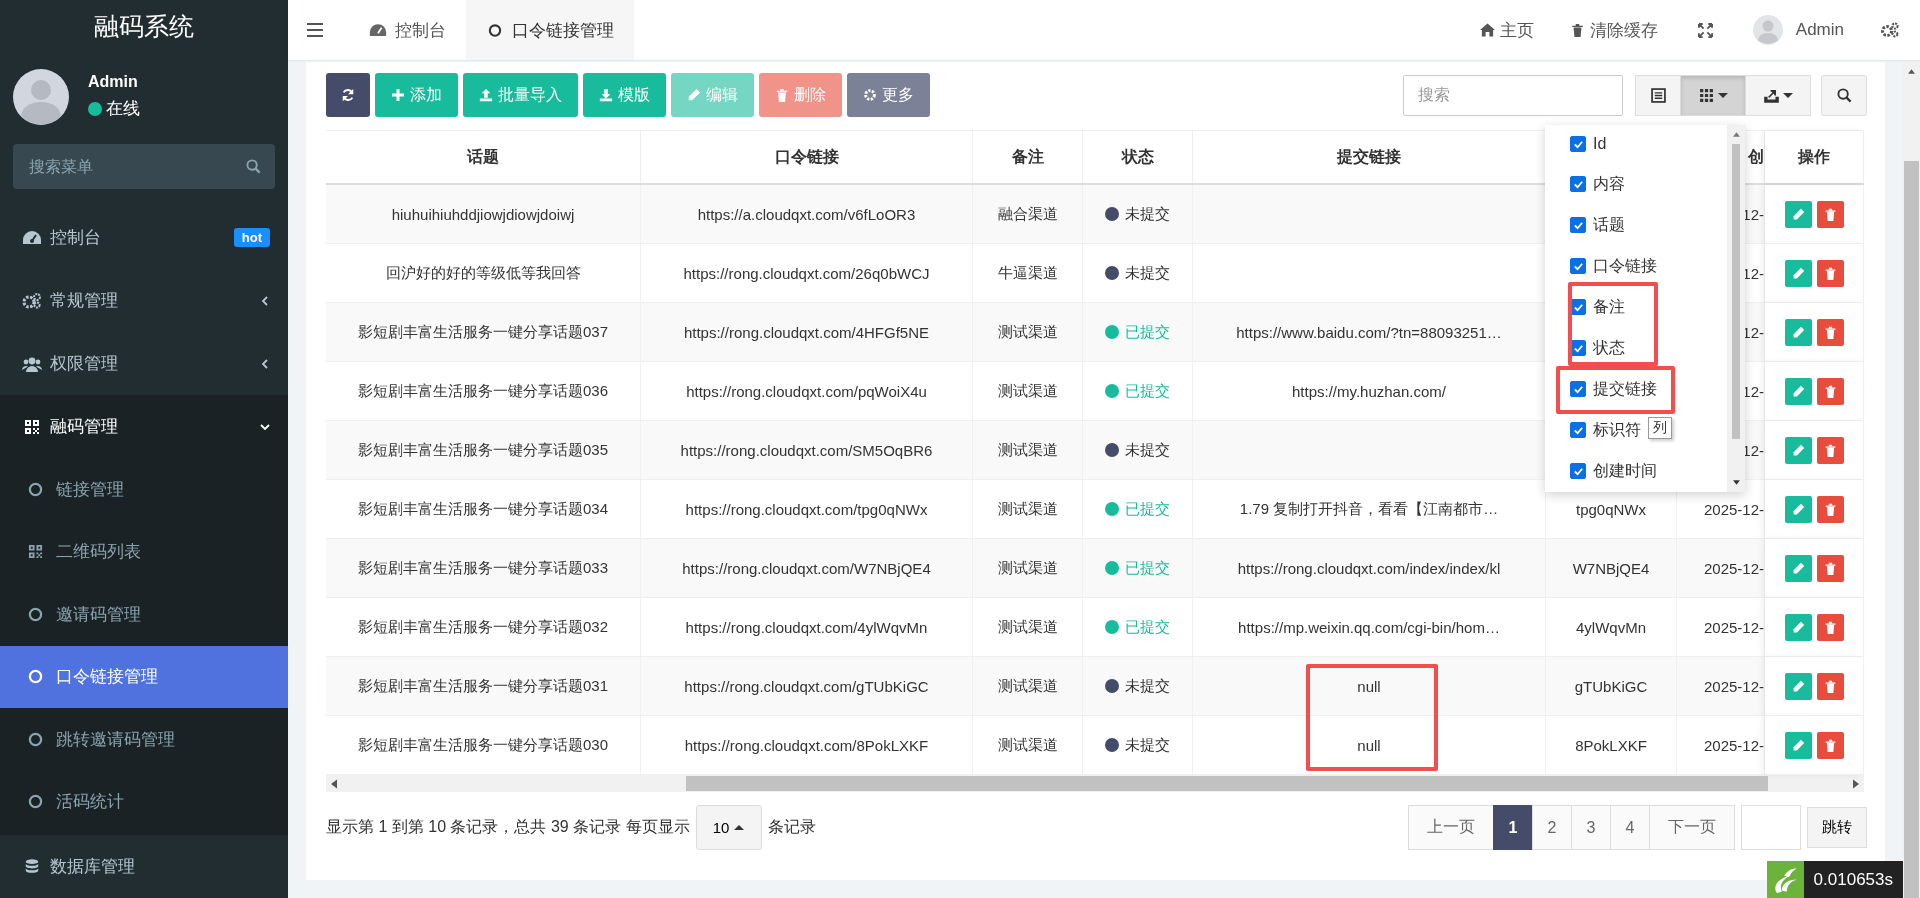 Image resolution: width=1920 pixels, height=898 pixels. What do you see at coordinates (1028, 450) in the screenshot?
I see `table-cell: 测试渠道` at bounding box center [1028, 450].